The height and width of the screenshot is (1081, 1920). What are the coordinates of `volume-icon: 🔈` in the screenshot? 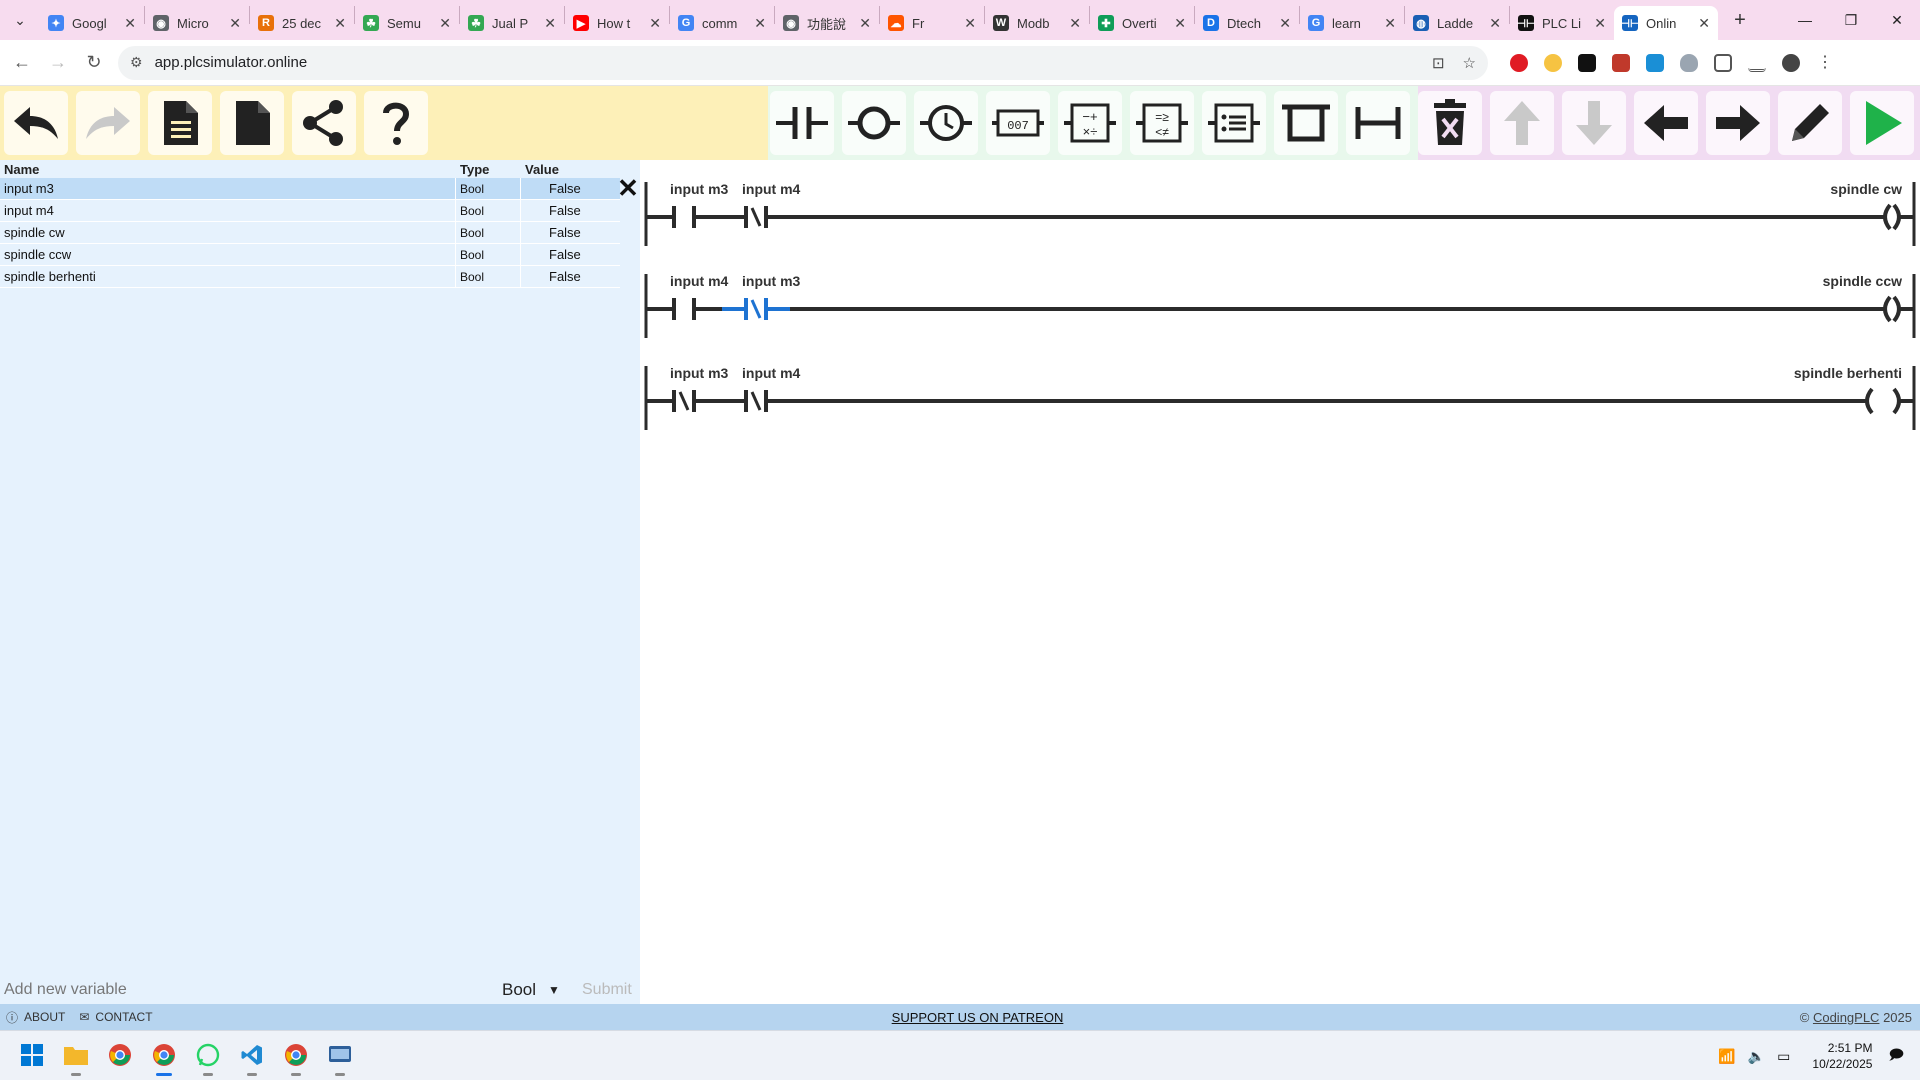 It's located at (1756, 1056).